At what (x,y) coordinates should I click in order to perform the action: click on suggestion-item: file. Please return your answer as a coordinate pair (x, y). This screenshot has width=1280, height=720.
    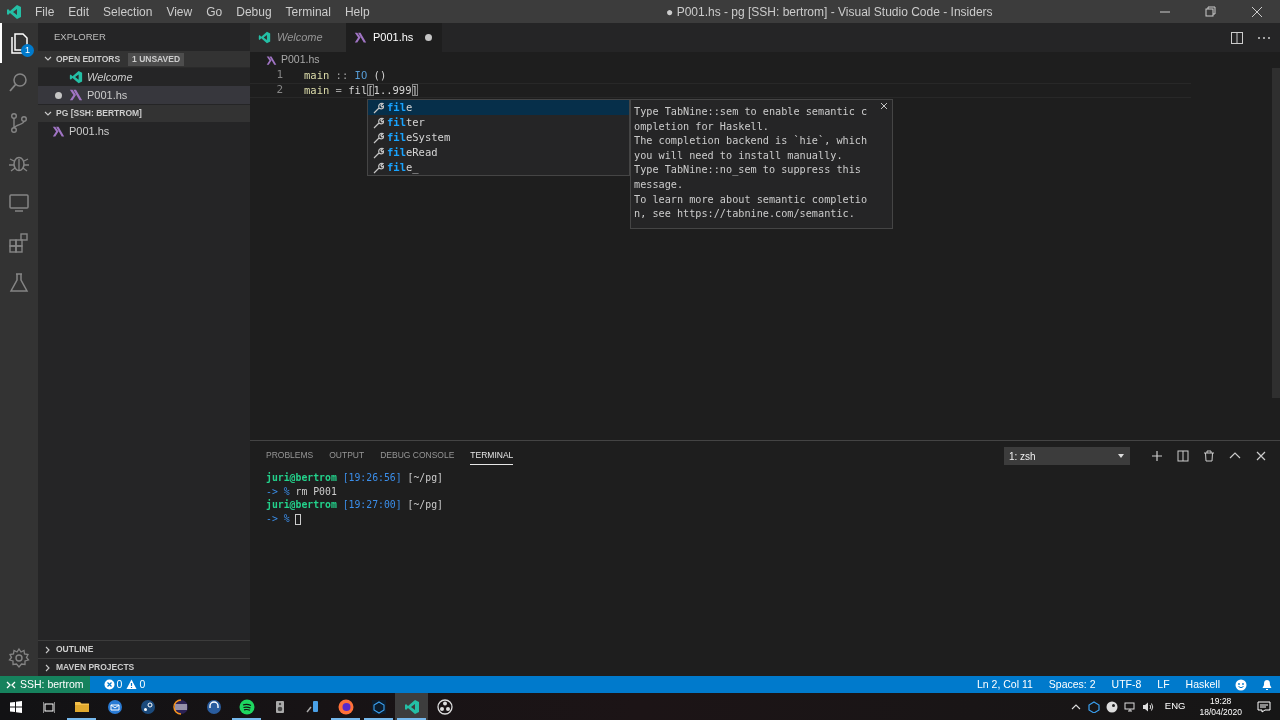
    Looking at the image, I should click on (498, 107).